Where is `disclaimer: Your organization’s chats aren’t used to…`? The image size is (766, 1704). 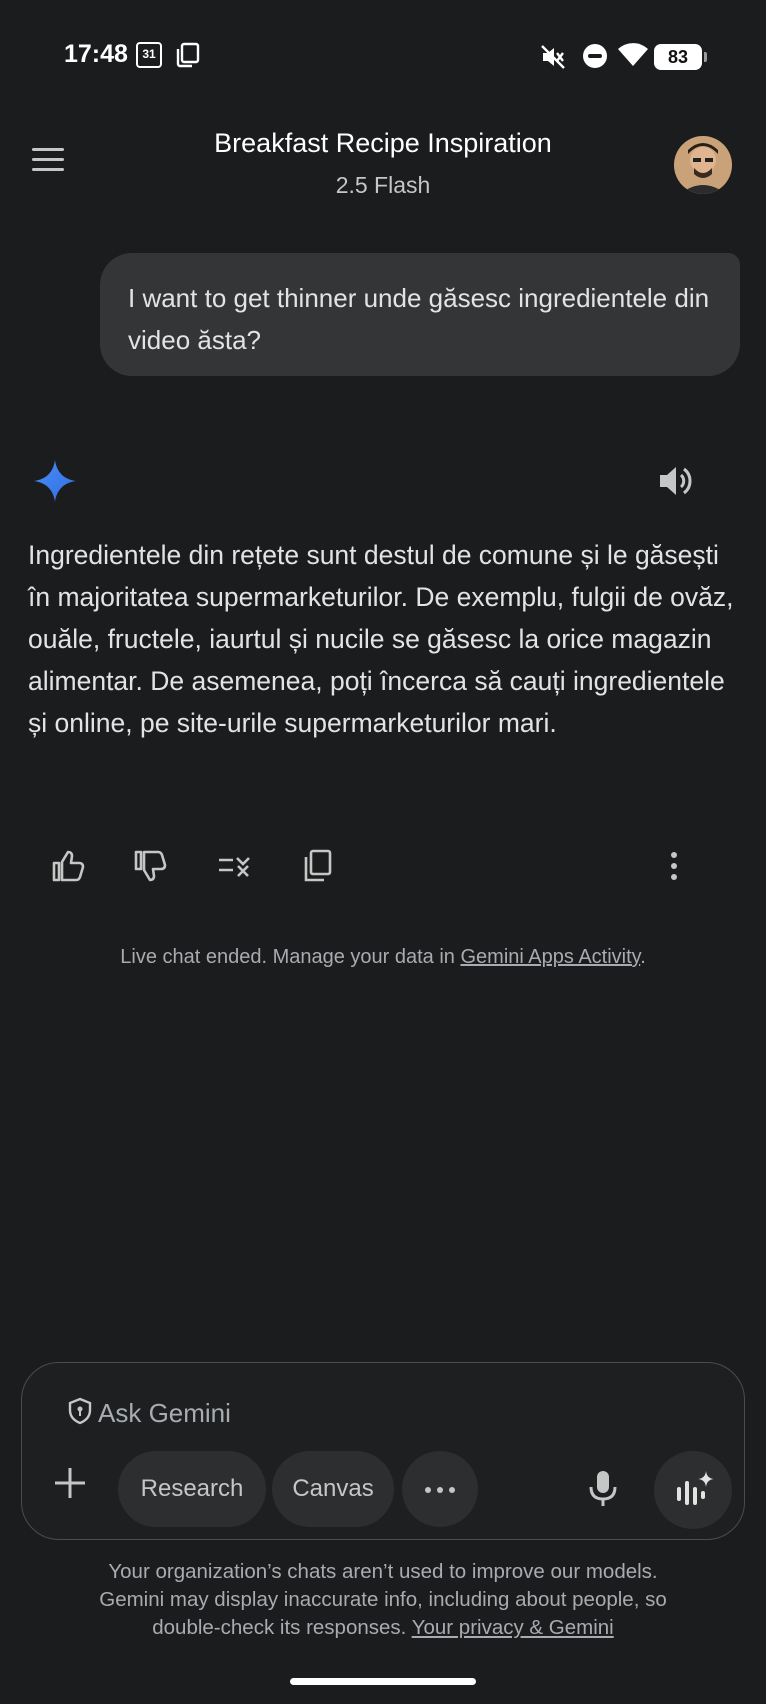
disclaimer: Your organization’s chats aren’t used to… is located at coordinates (383, 1600).